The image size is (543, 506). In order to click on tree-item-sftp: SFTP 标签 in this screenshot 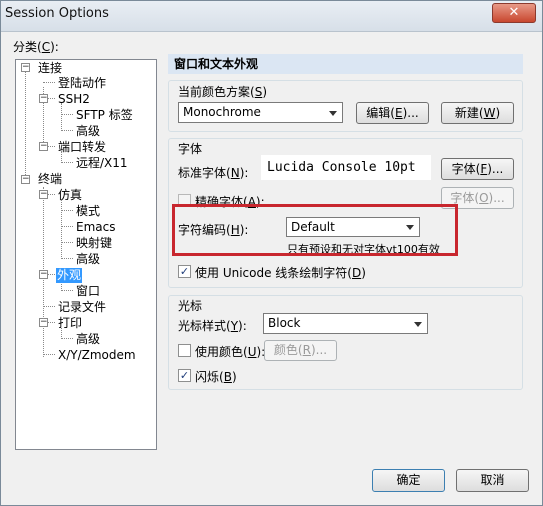, I will do `click(104, 115)`.